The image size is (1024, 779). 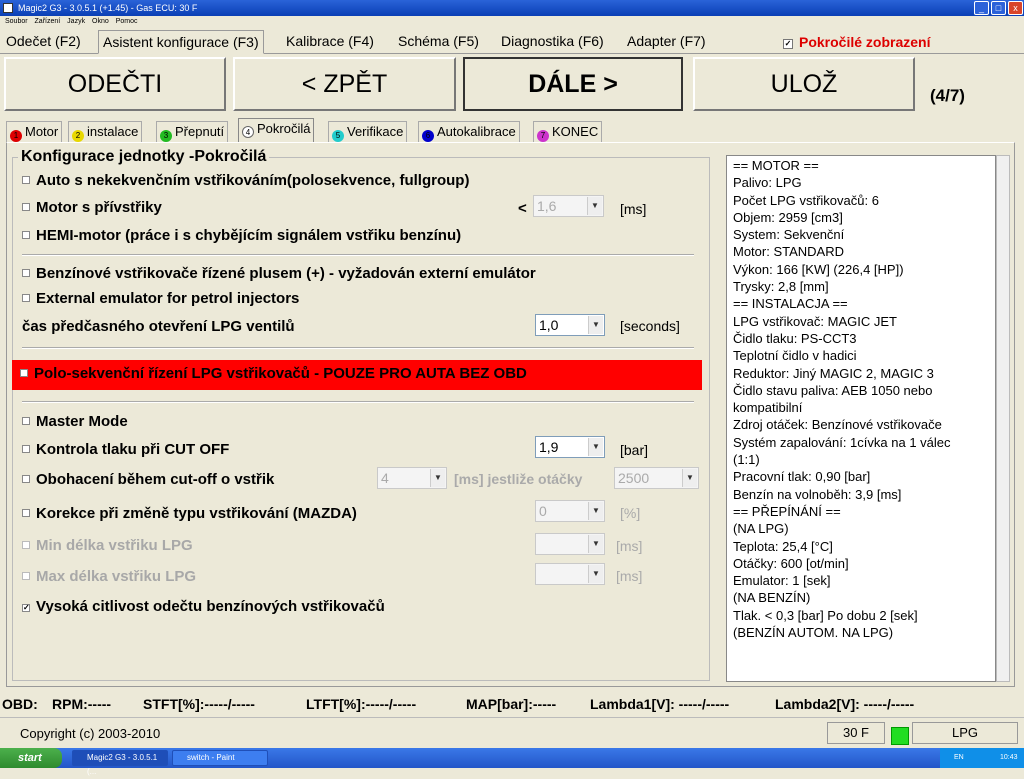 I want to click on advanced-display-checkbox: ✓, so click(x=788, y=44).